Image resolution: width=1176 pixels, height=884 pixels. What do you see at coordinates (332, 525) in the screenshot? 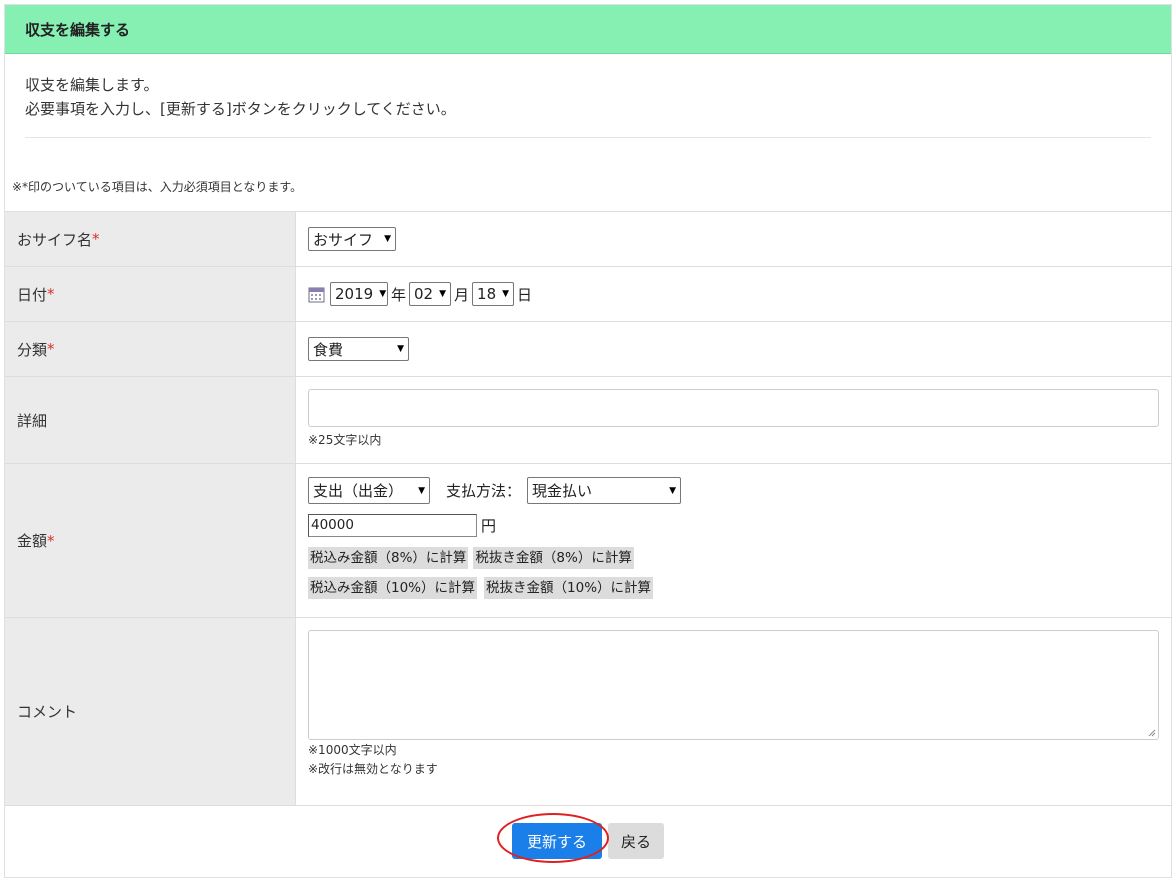
I see `amount-input-value: 40000` at bounding box center [332, 525].